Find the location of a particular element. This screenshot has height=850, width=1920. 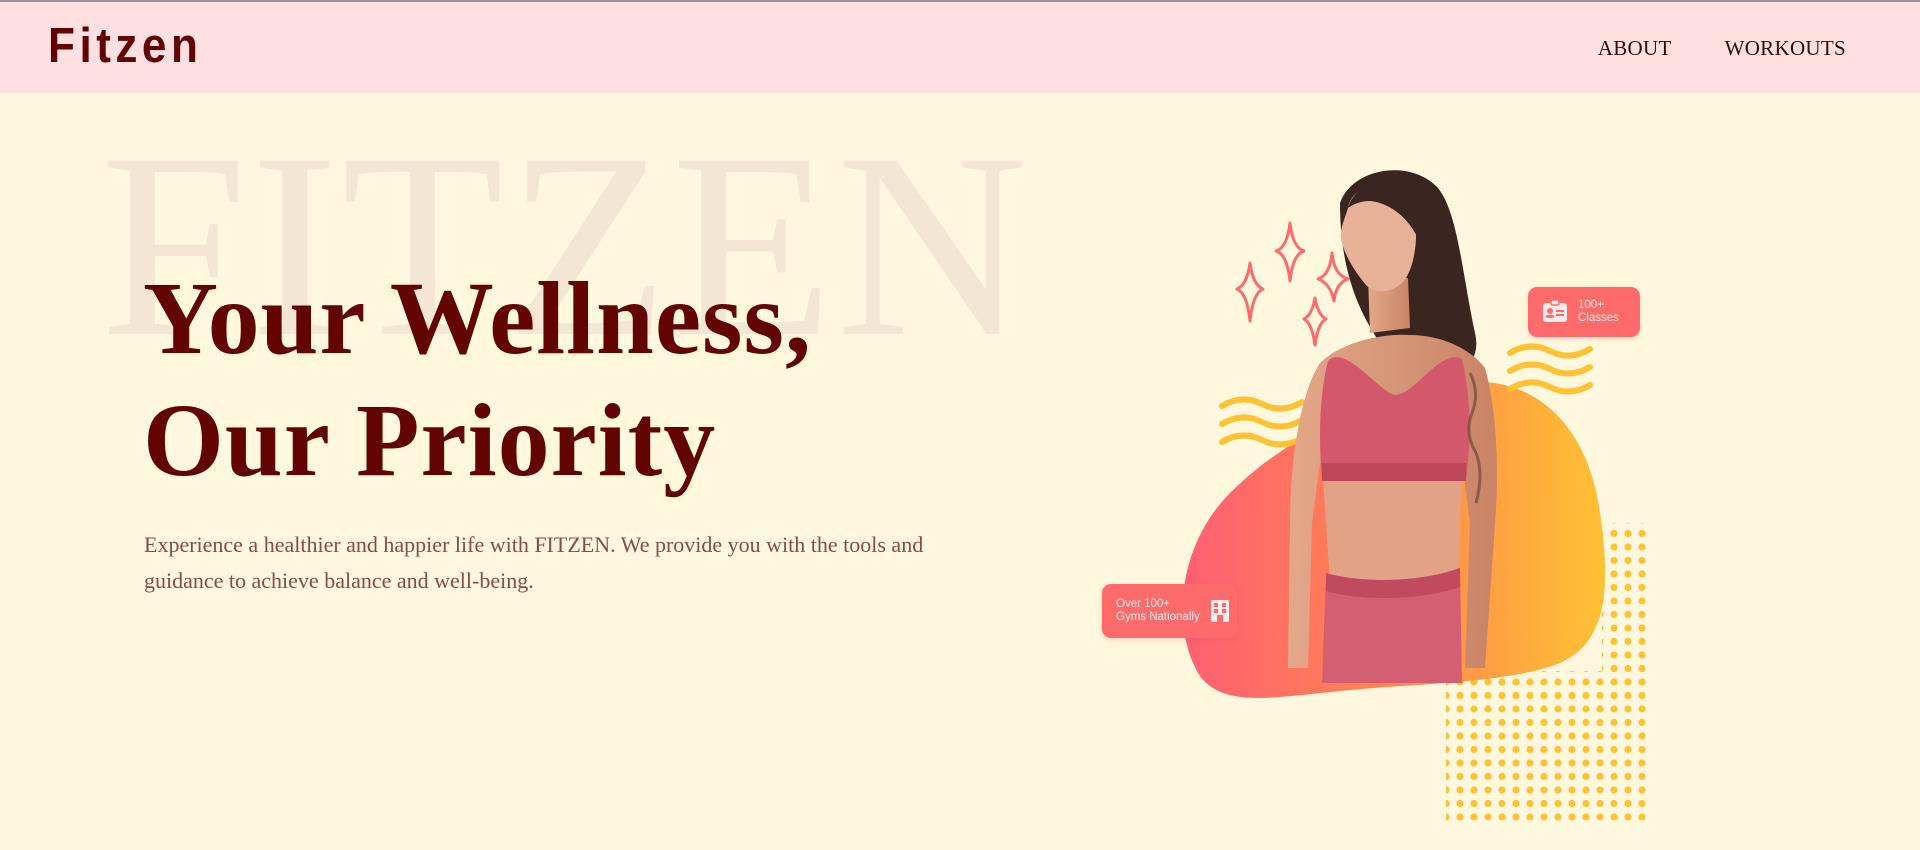

wave-lines-left is located at coordinates (1262, 422).